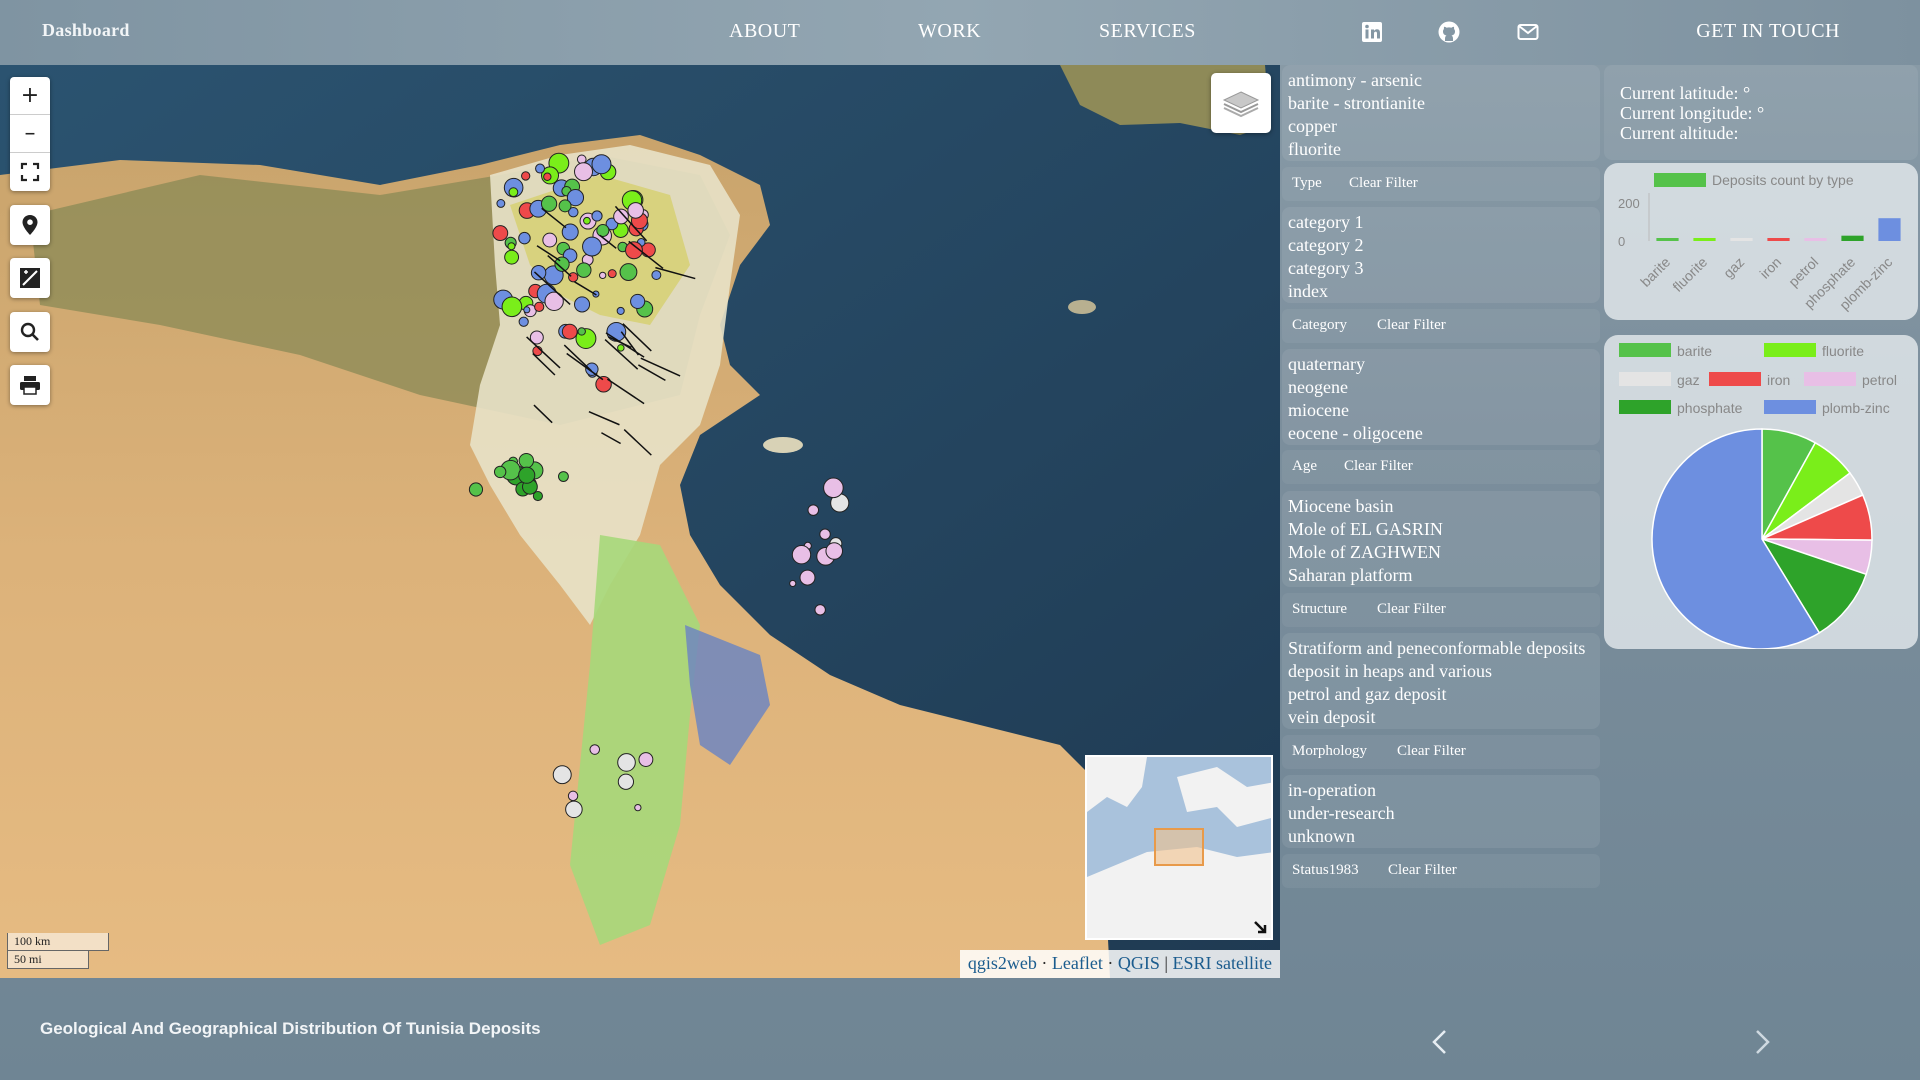 The height and width of the screenshot is (1080, 1920). What do you see at coordinates (1441, 506) in the screenshot?
I see `list-item: Miocene basin` at bounding box center [1441, 506].